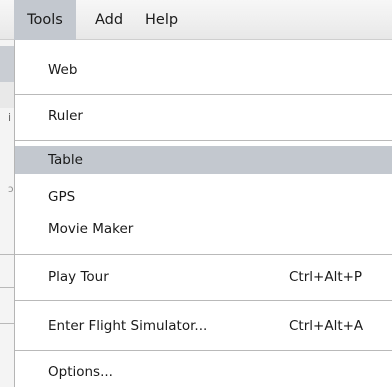  Describe the element at coordinates (203, 277) in the screenshot. I see `menu-item-play-tour: Play Tour Ctrl+Alt+P` at that location.